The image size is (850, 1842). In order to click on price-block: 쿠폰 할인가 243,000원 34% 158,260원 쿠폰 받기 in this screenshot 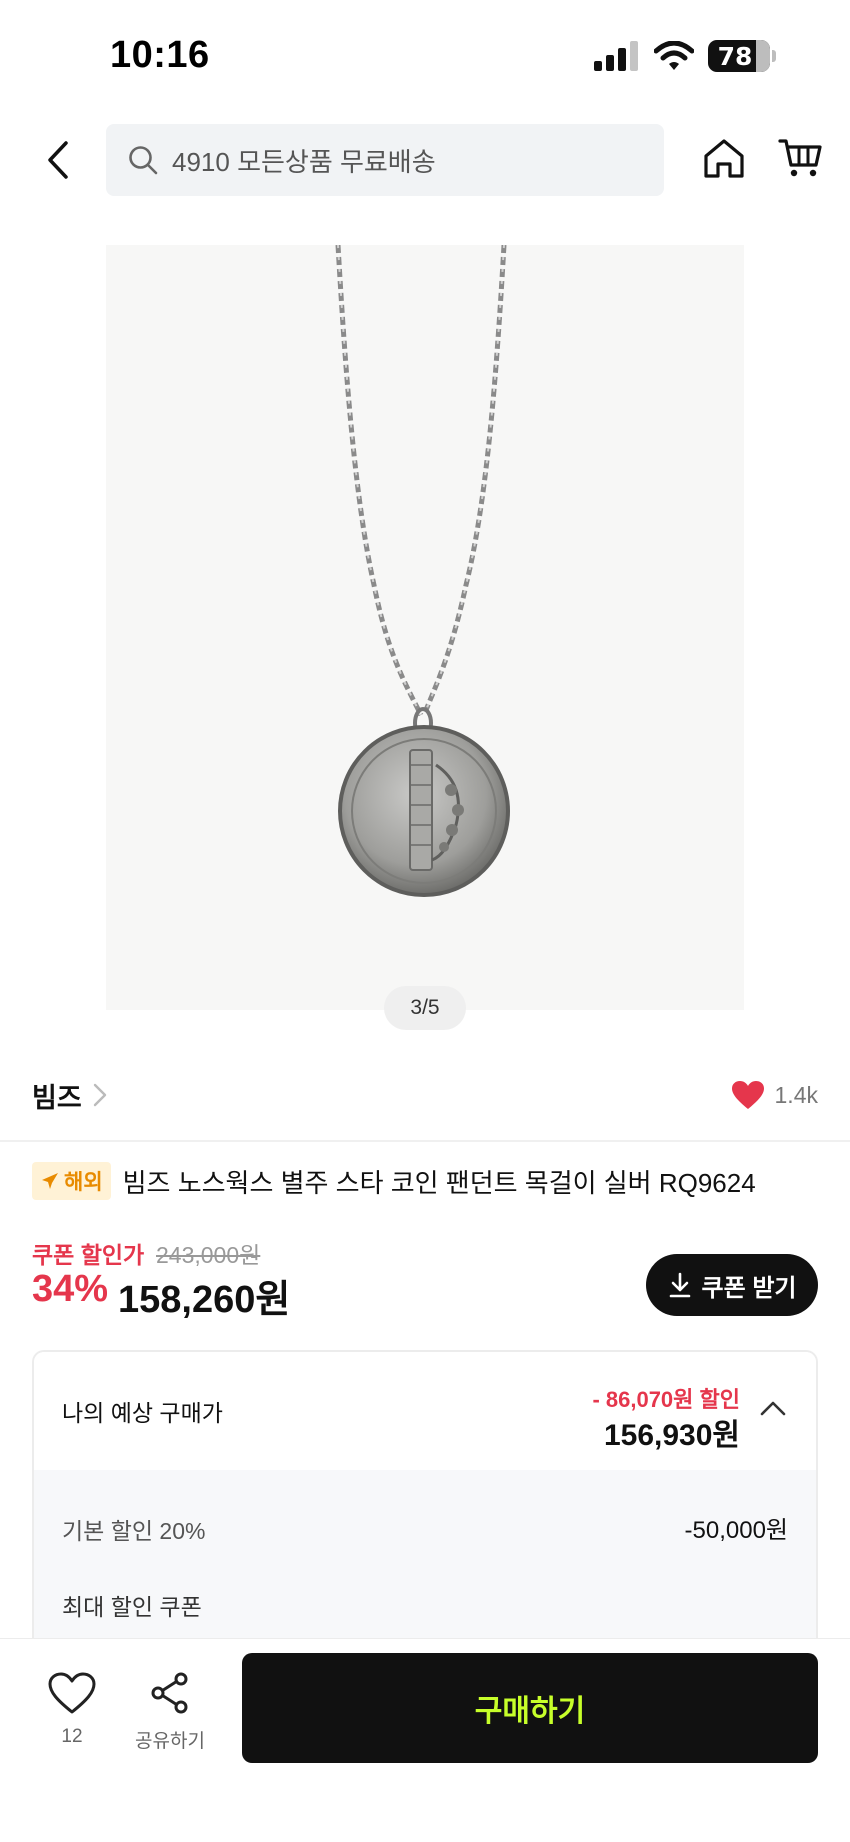, I will do `click(425, 1287)`.